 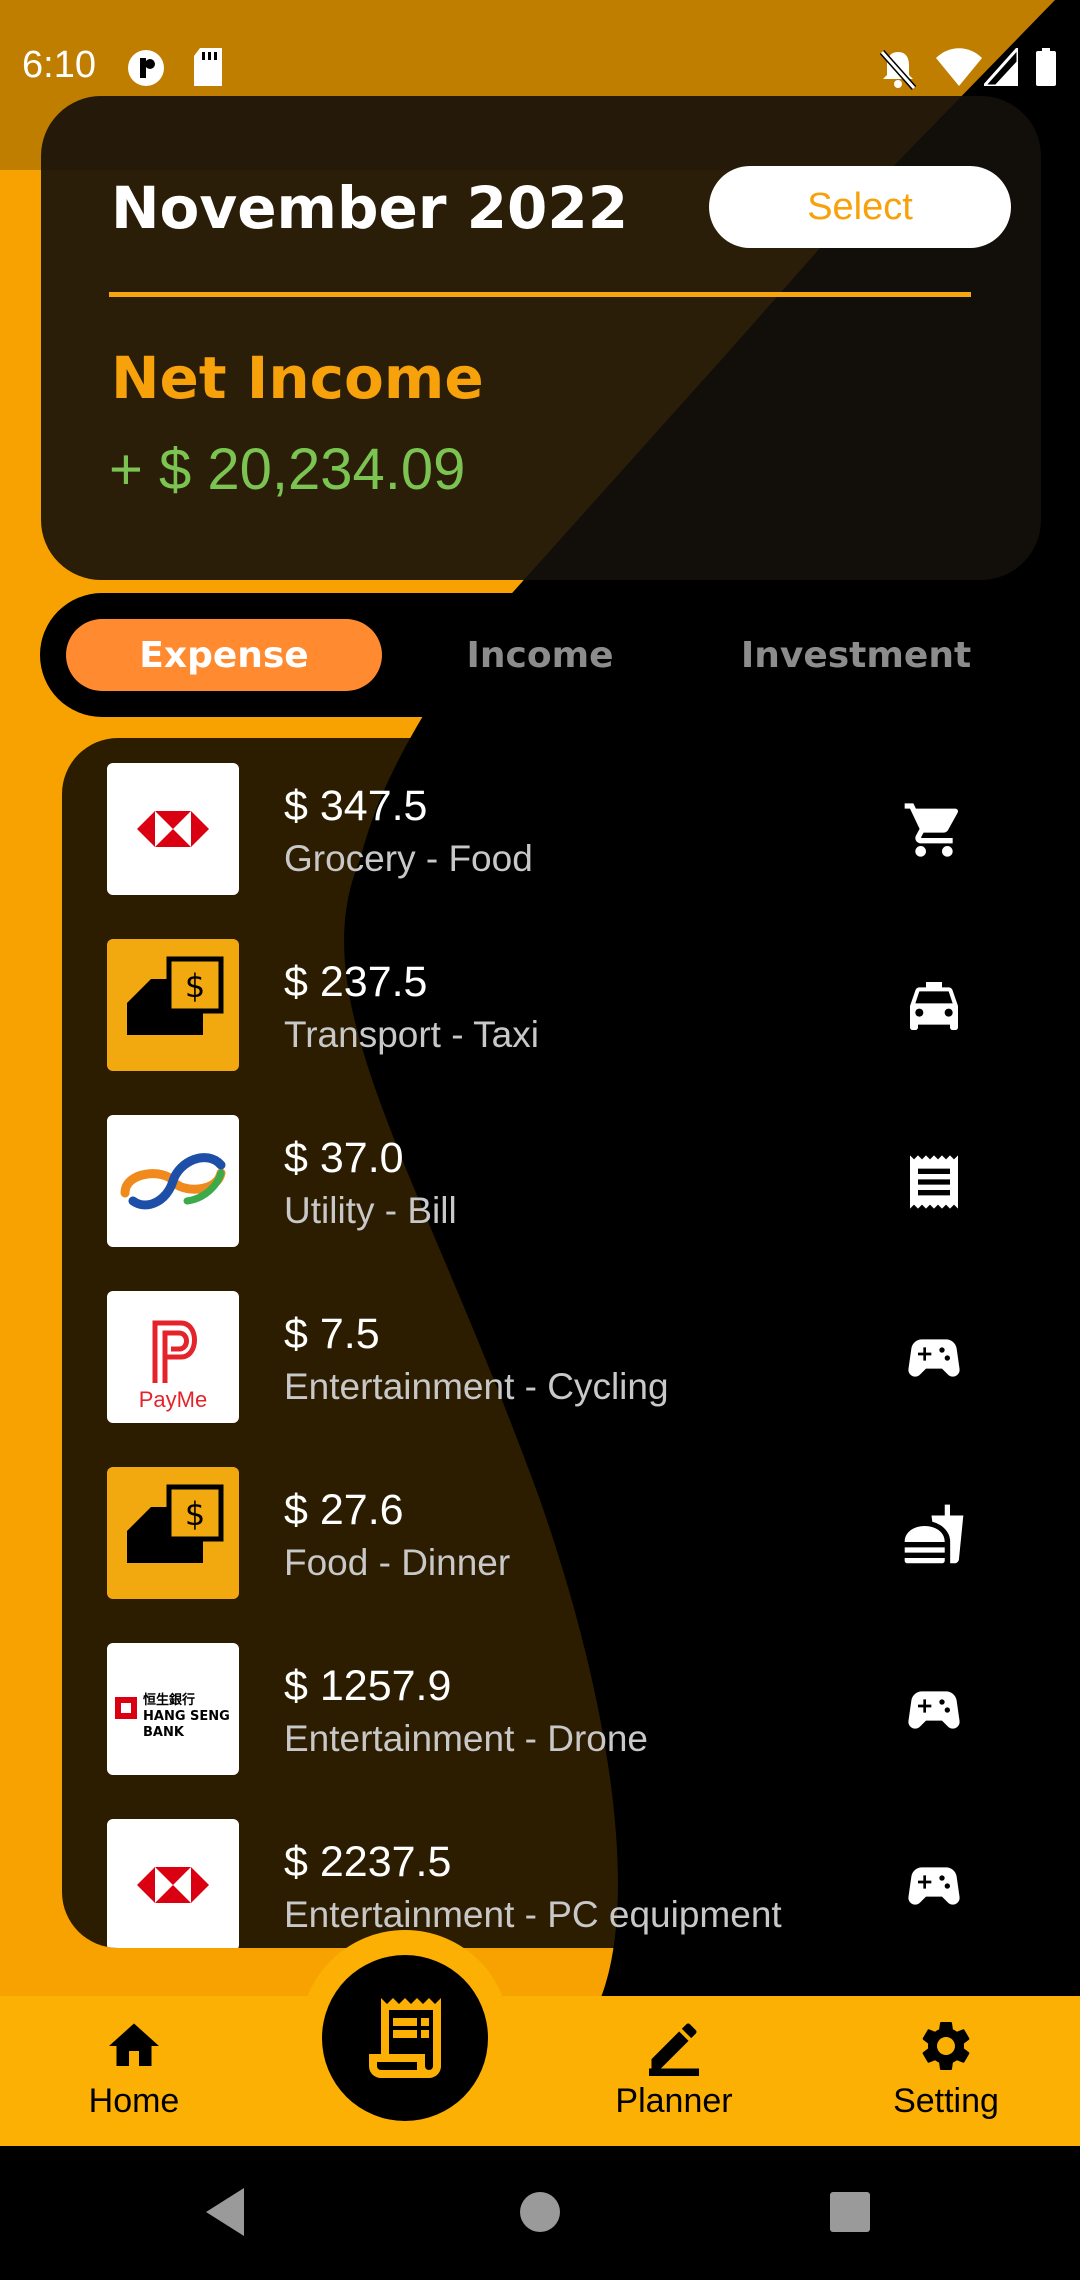 What do you see at coordinates (208, 67) in the screenshot?
I see `sd-card-icon` at bounding box center [208, 67].